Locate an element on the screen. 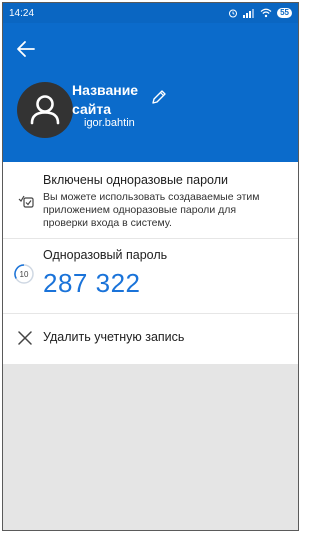 The width and height of the screenshot is (320, 535). otp-check-icon is located at coordinates (26, 201).